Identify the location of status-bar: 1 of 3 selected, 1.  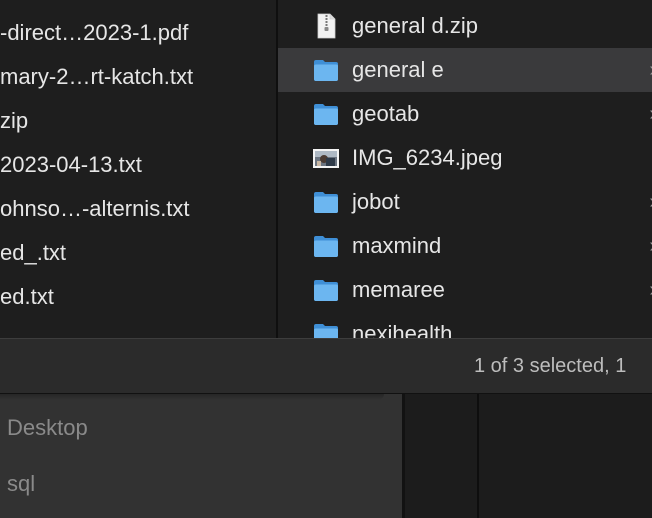
(326, 366).